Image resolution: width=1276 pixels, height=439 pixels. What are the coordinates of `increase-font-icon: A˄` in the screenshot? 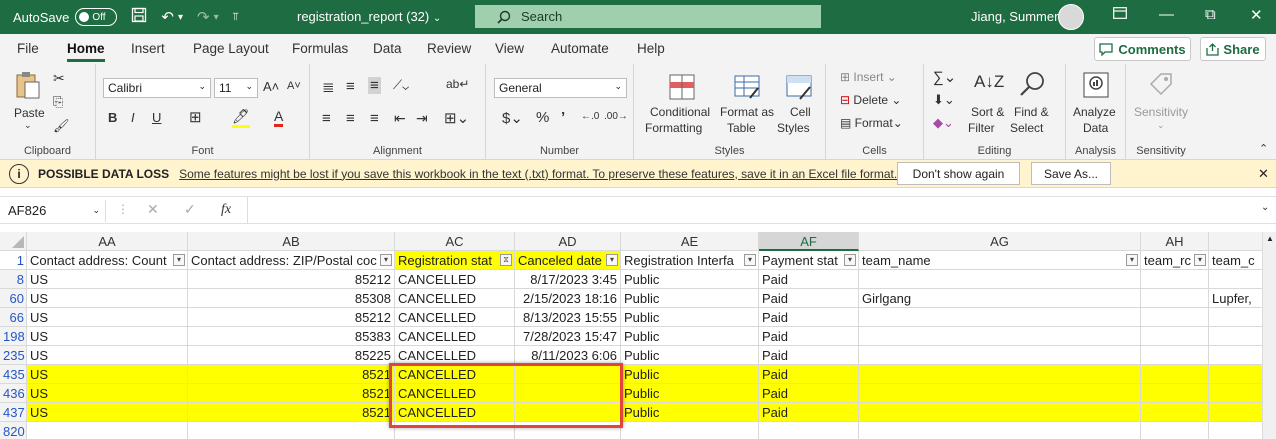 It's located at (271, 86).